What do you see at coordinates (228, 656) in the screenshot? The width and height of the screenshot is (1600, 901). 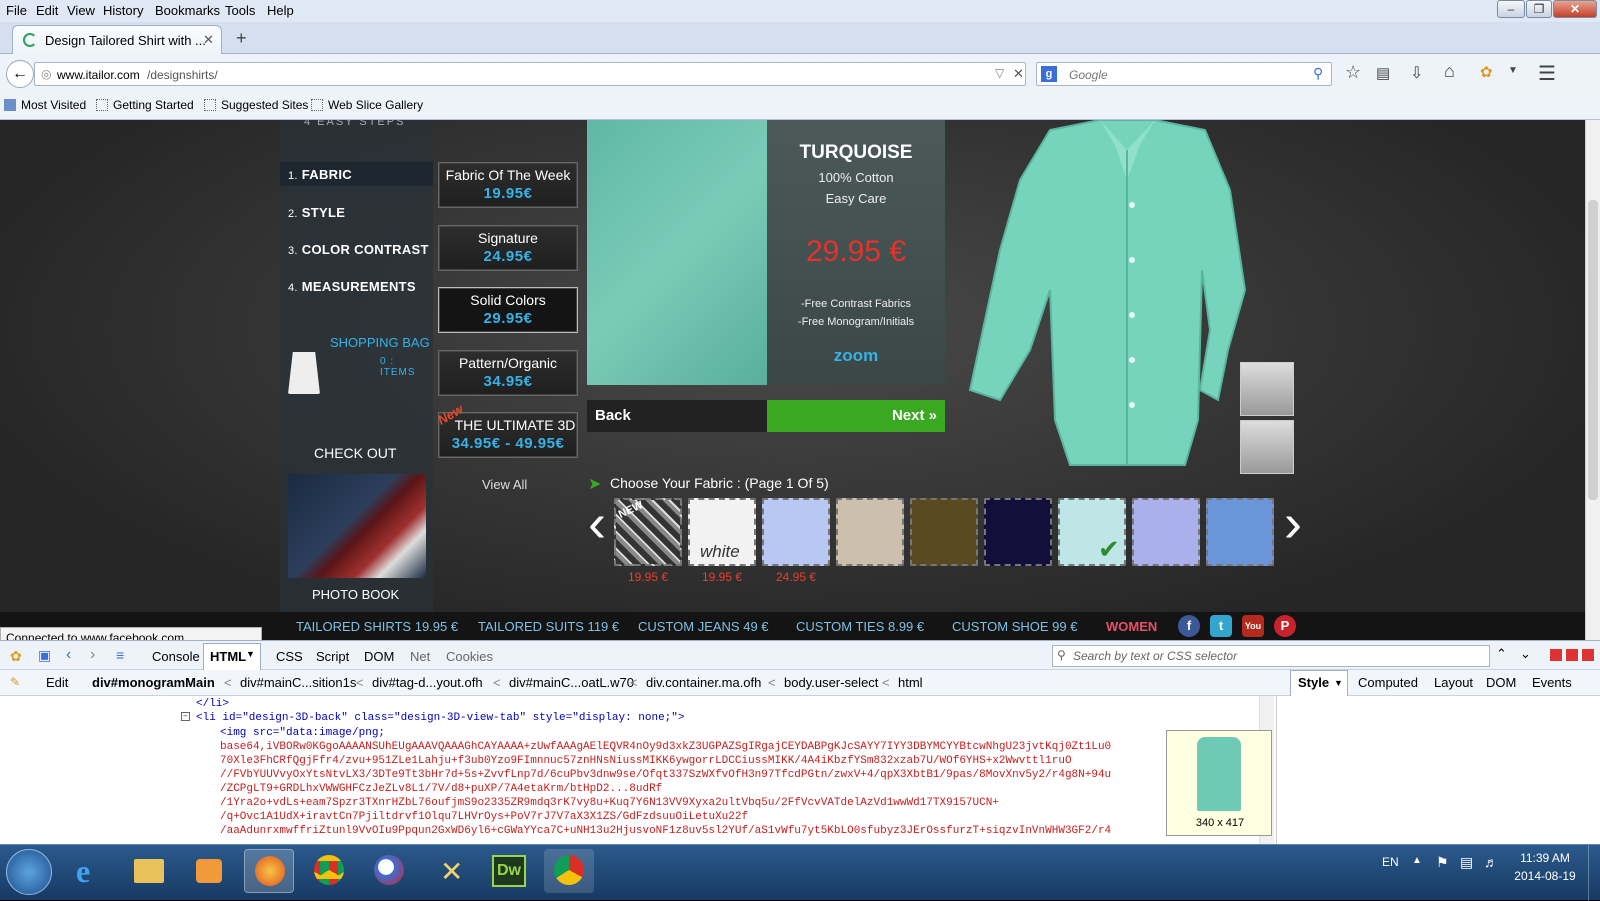 I see `fb-tab-html: HTML` at bounding box center [228, 656].